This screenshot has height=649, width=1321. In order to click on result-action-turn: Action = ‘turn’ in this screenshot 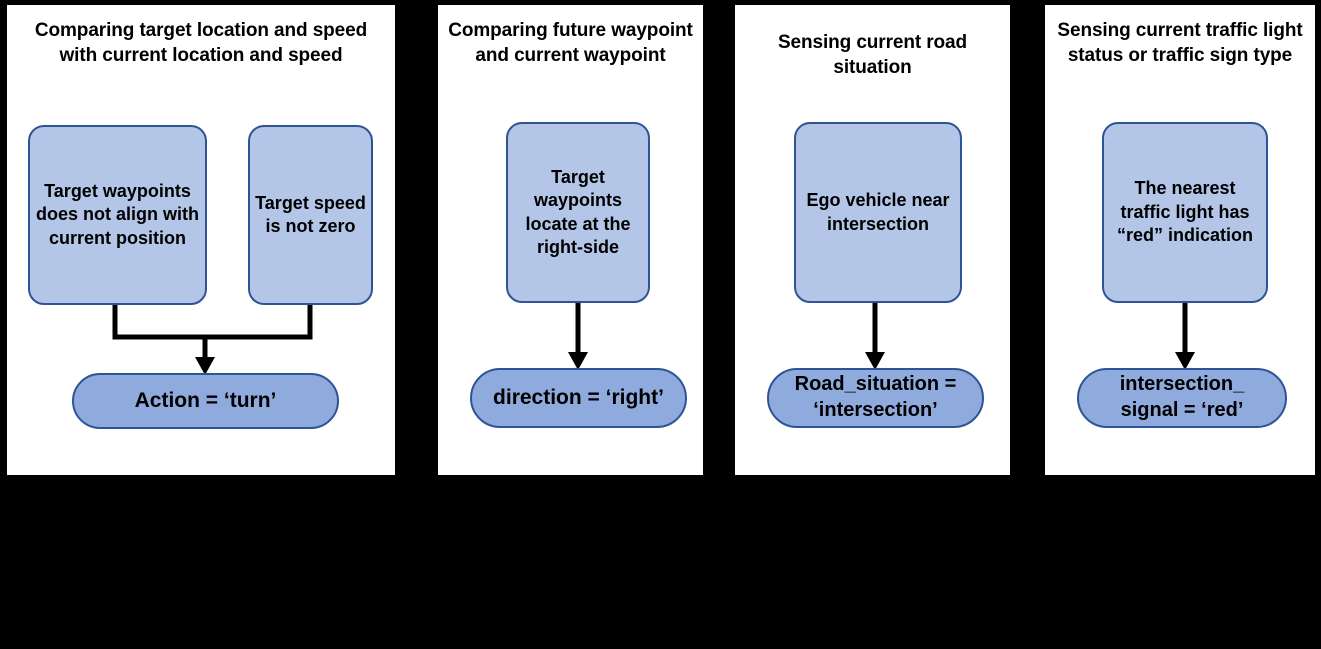, I will do `click(205, 401)`.